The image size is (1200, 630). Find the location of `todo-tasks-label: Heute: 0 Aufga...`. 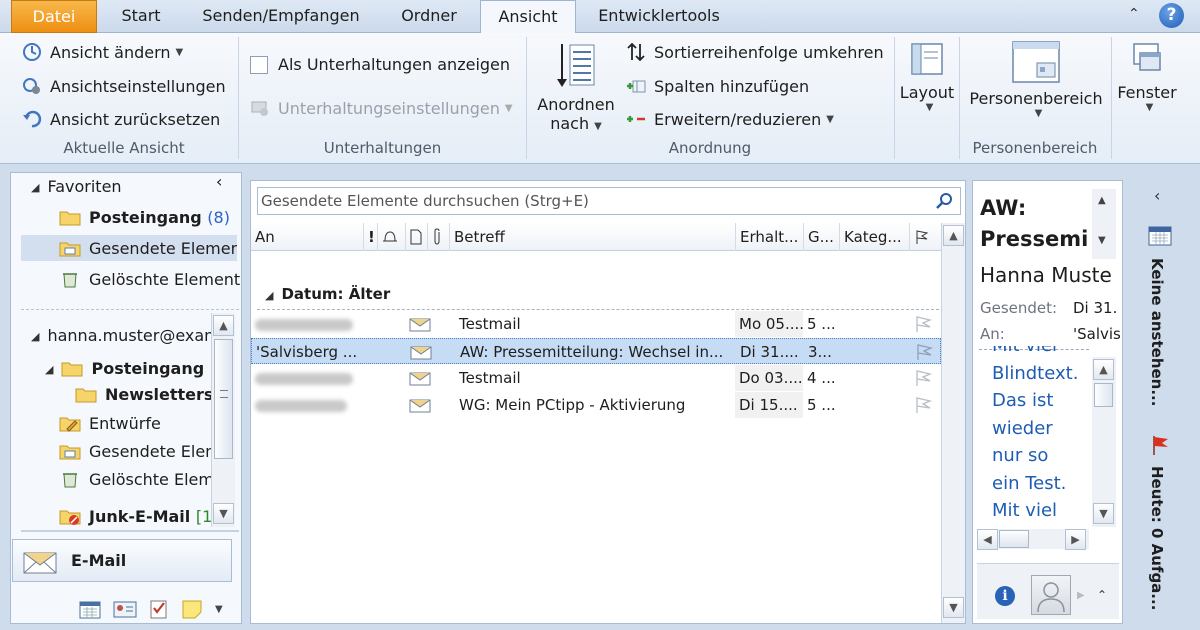

todo-tasks-label: Heute: 0 Aufga... is located at coordinates (1157, 538).